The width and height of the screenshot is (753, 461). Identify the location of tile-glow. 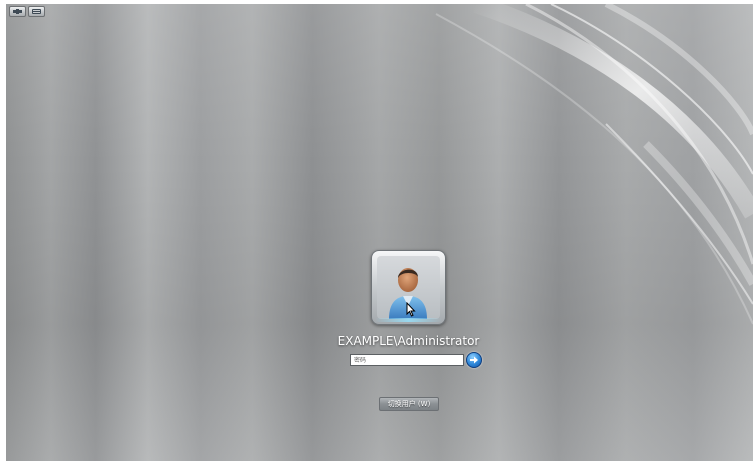
(408, 320).